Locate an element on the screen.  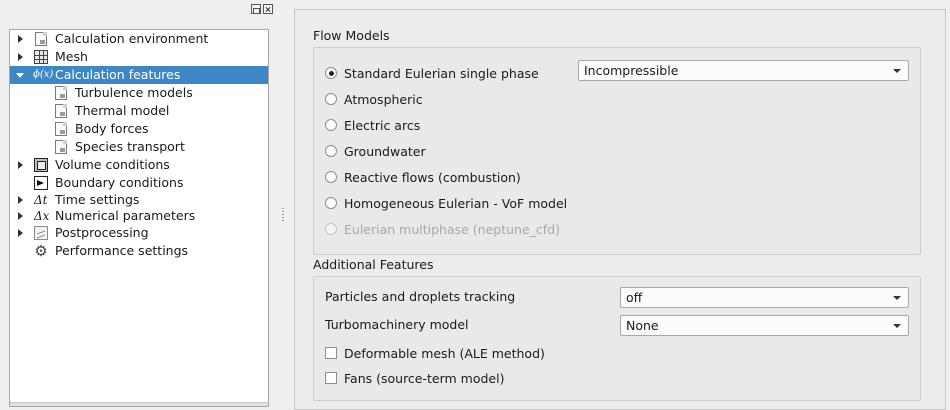
chart-icon is located at coordinates (41, 233).